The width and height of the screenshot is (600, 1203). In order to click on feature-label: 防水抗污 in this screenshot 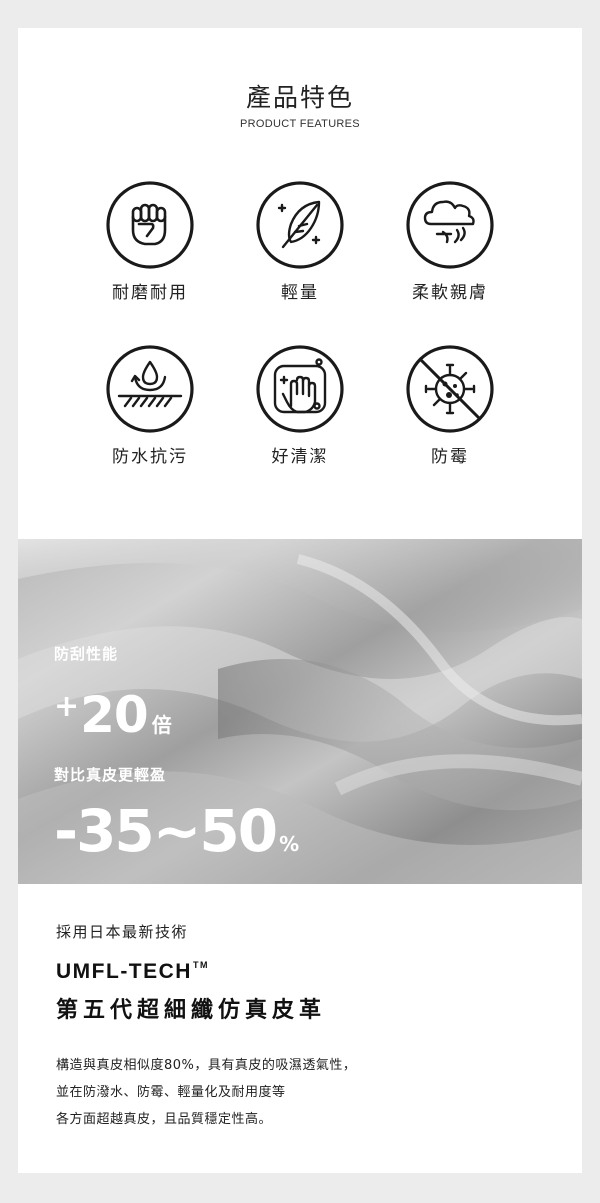, I will do `click(150, 457)`.